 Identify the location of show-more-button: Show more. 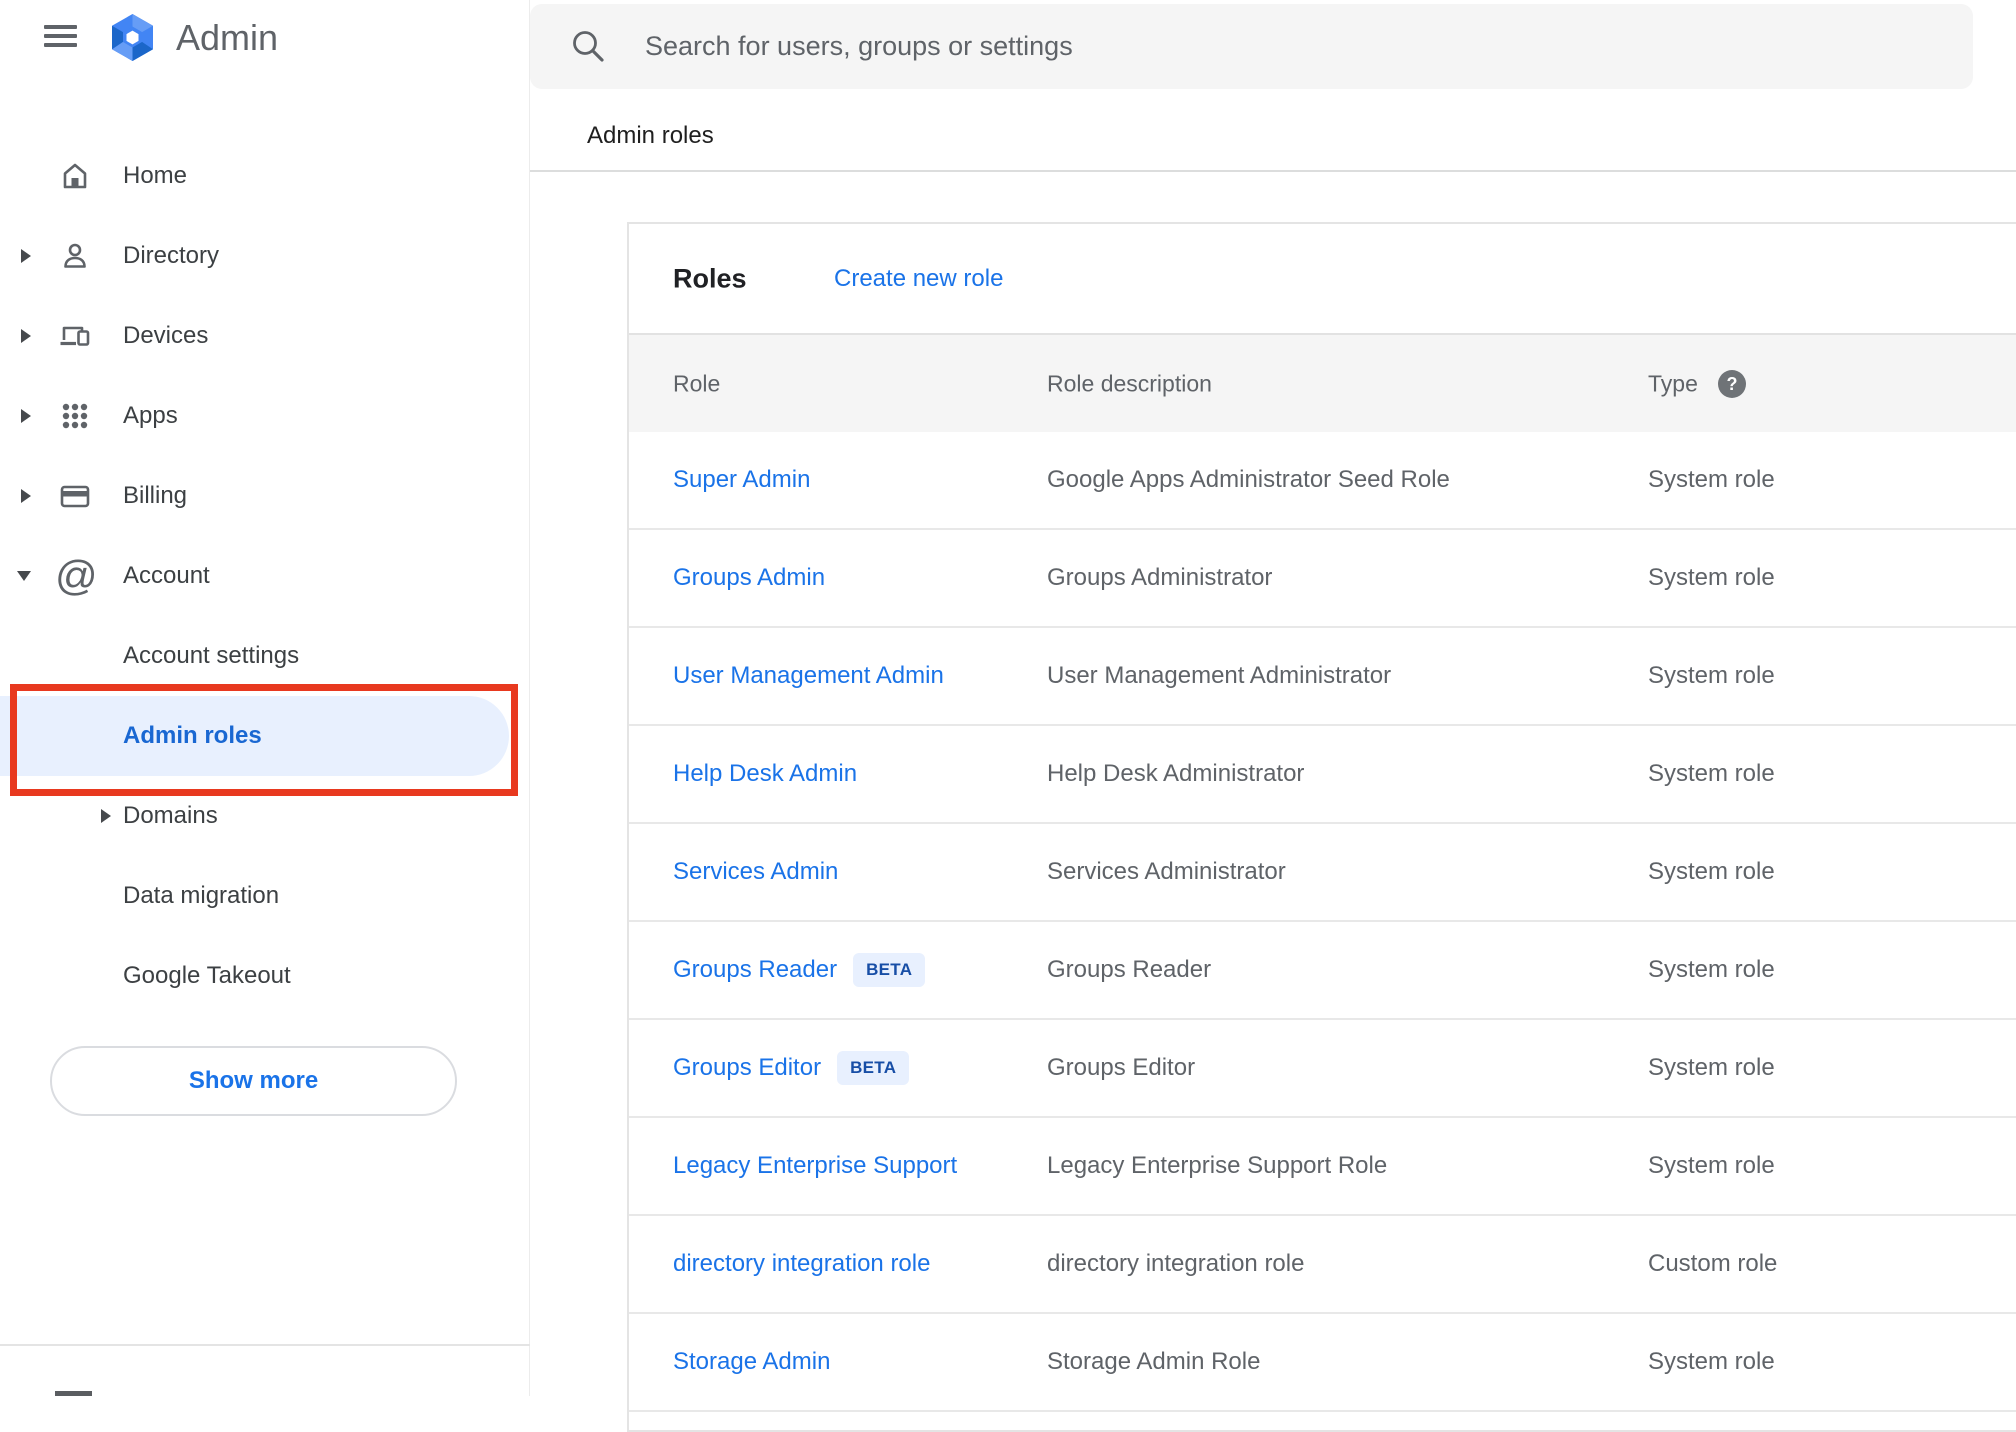
(253, 1081).